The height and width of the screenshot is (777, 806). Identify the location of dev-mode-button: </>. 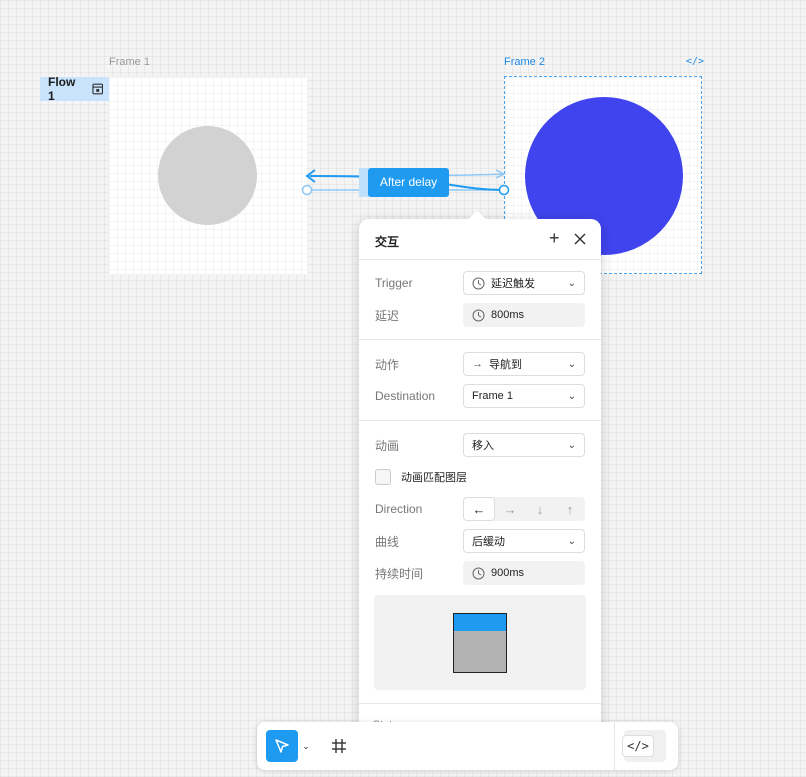
(644, 746).